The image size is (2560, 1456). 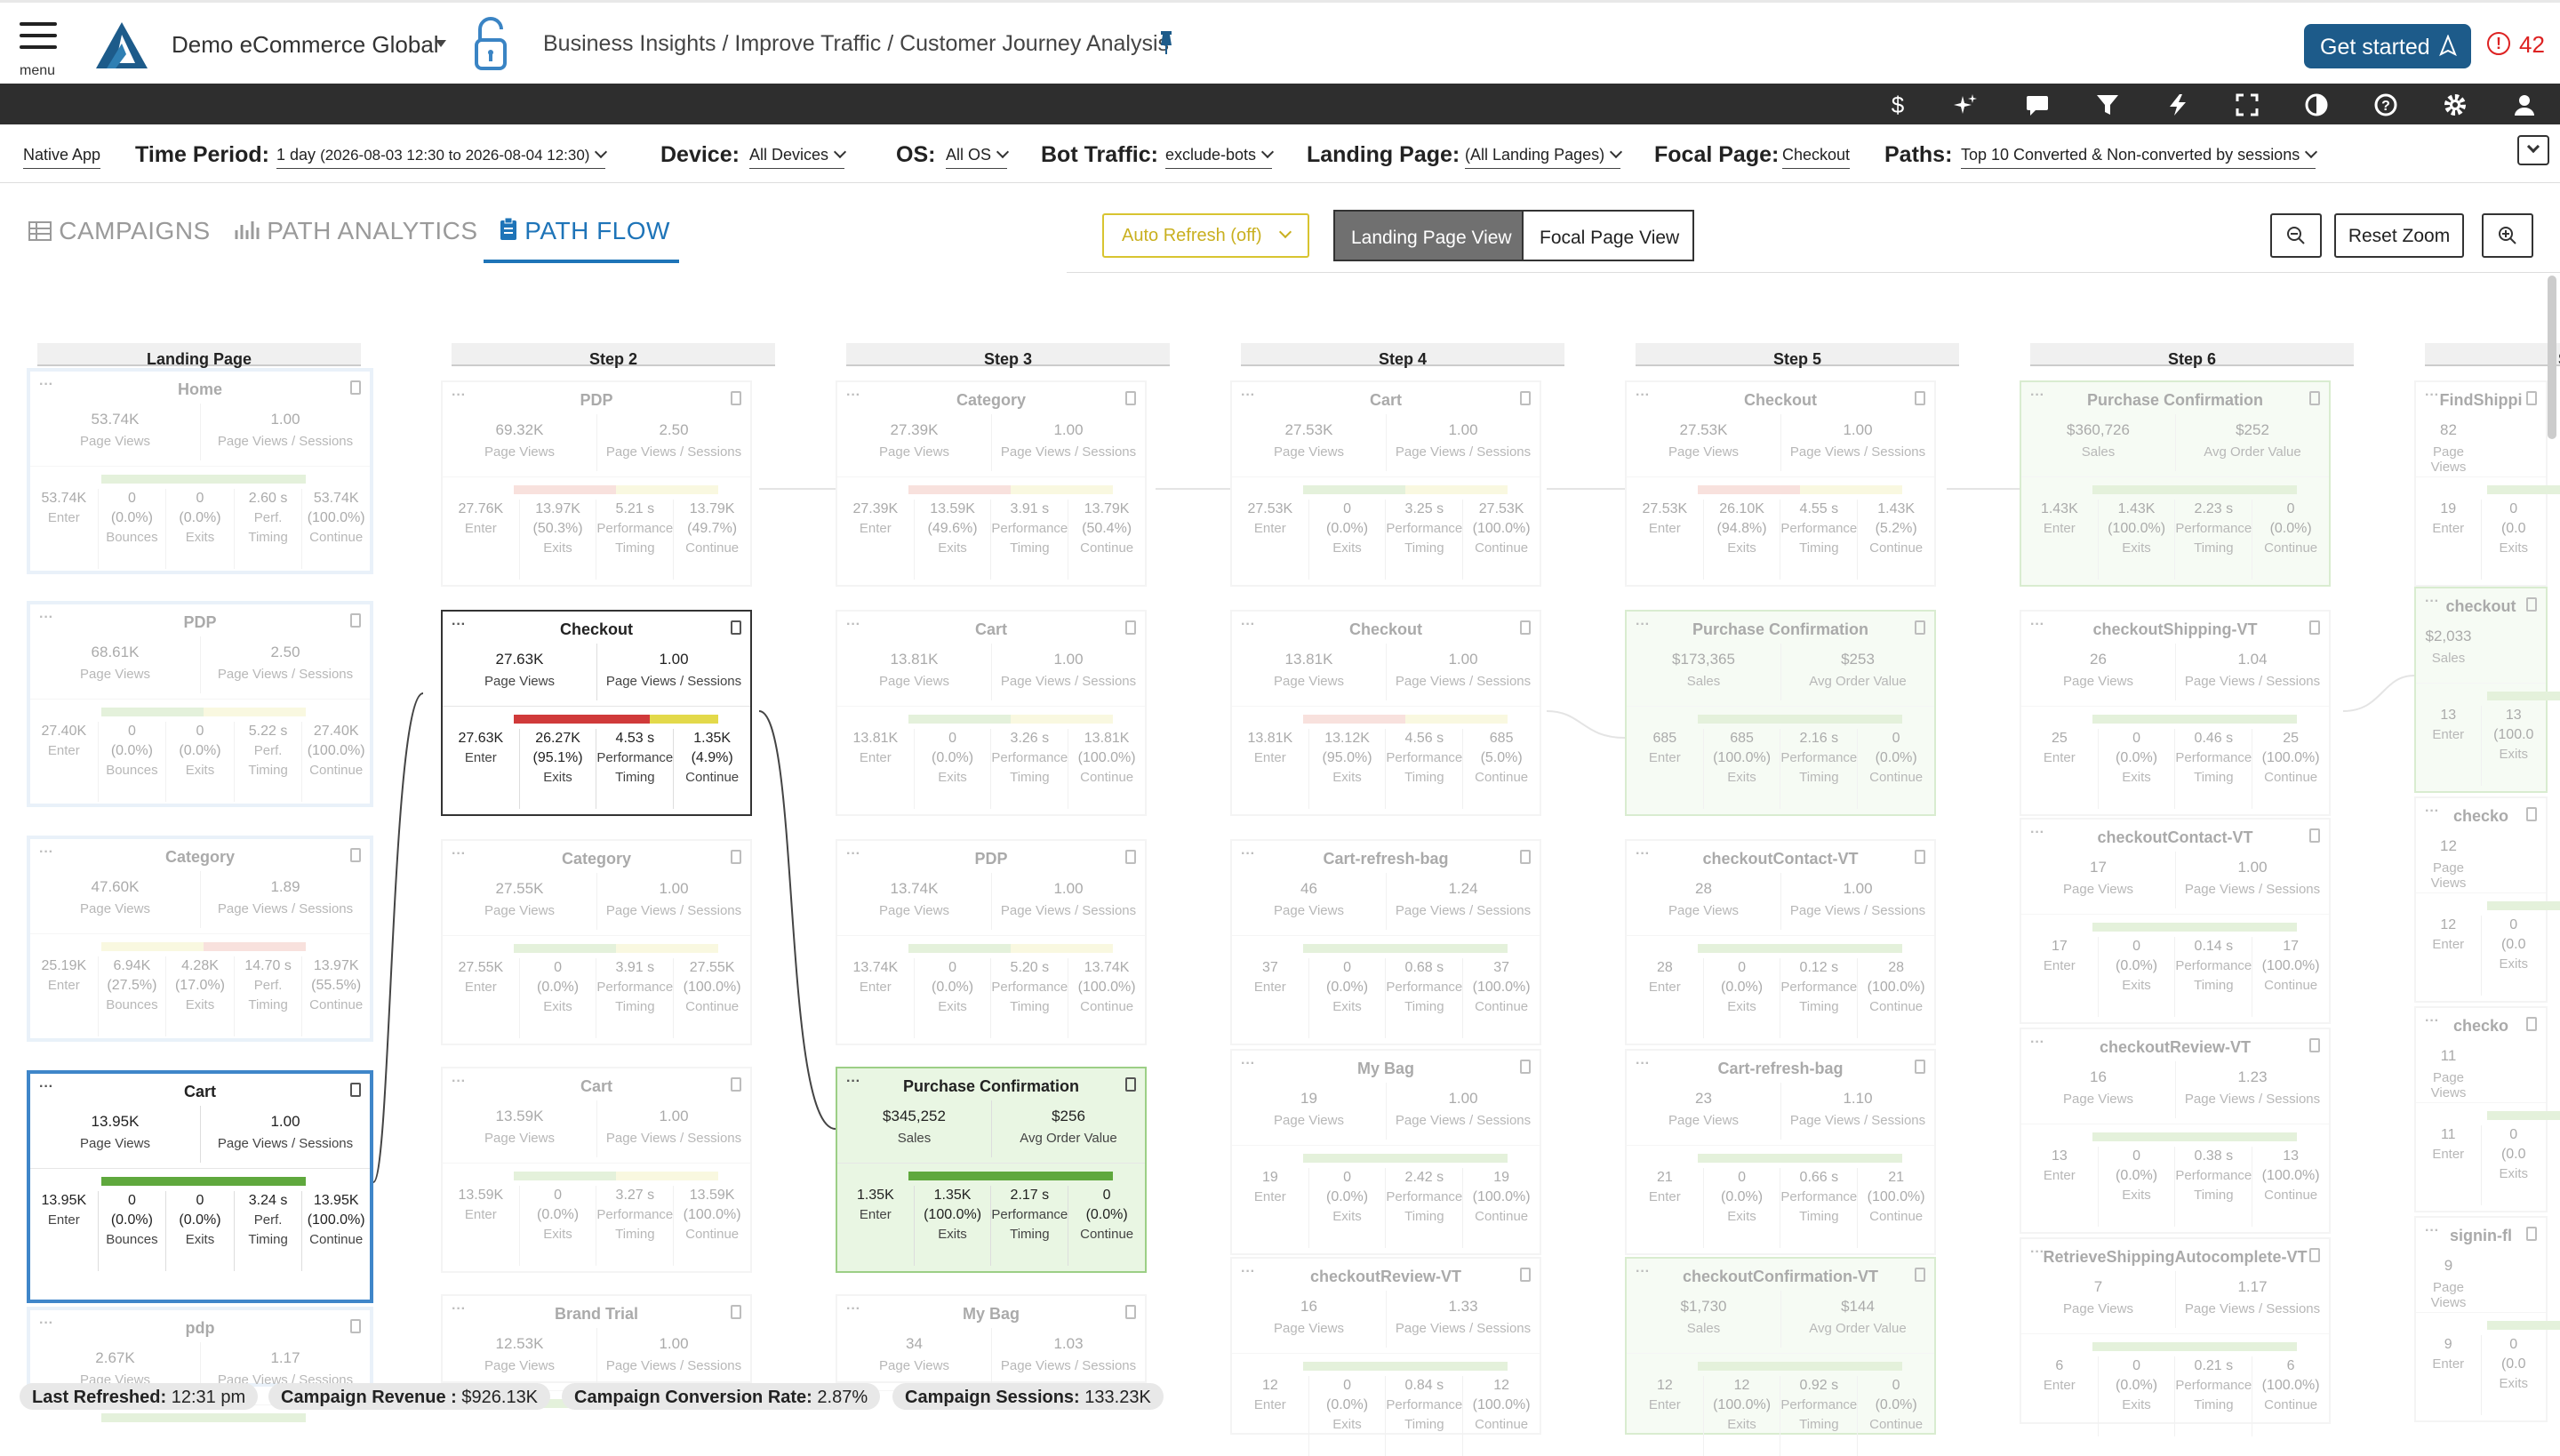 What do you see at coordinates (2448, 1283) in the screenshot?
I see `node-primary-metric: 9 Page Views` at bounding box center [2448, 1283].